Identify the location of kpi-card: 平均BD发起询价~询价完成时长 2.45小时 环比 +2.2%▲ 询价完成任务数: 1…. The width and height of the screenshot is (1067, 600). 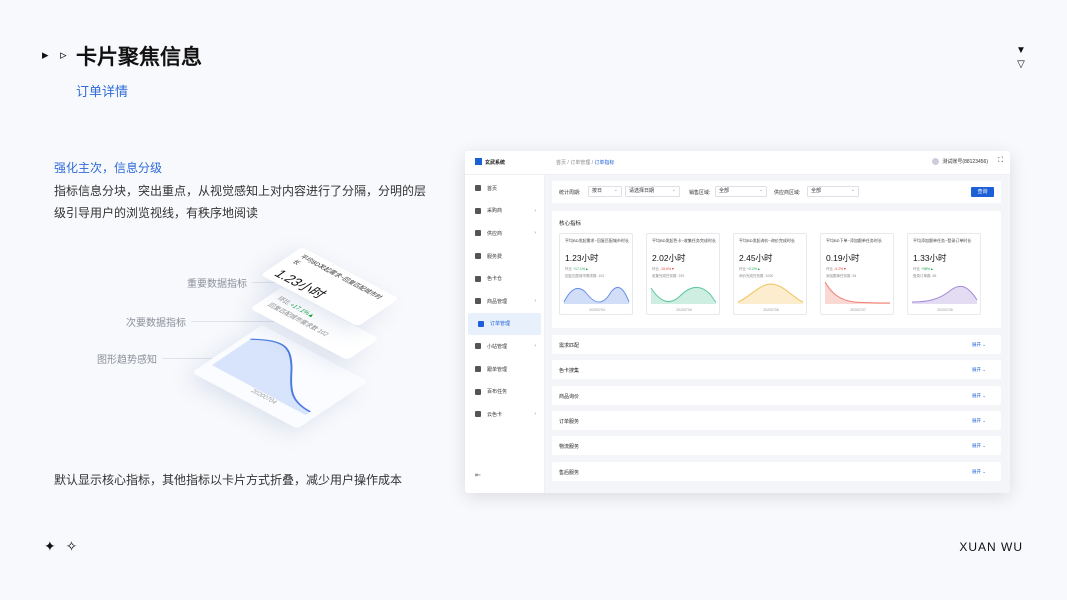
(770, 274).